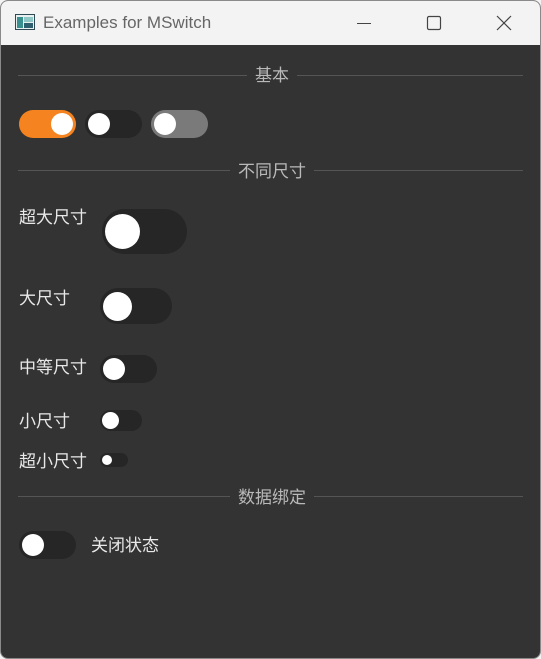 The image size is (541, 659). I want to click on label-tiny: 超小尺寸, so click(53, 462).